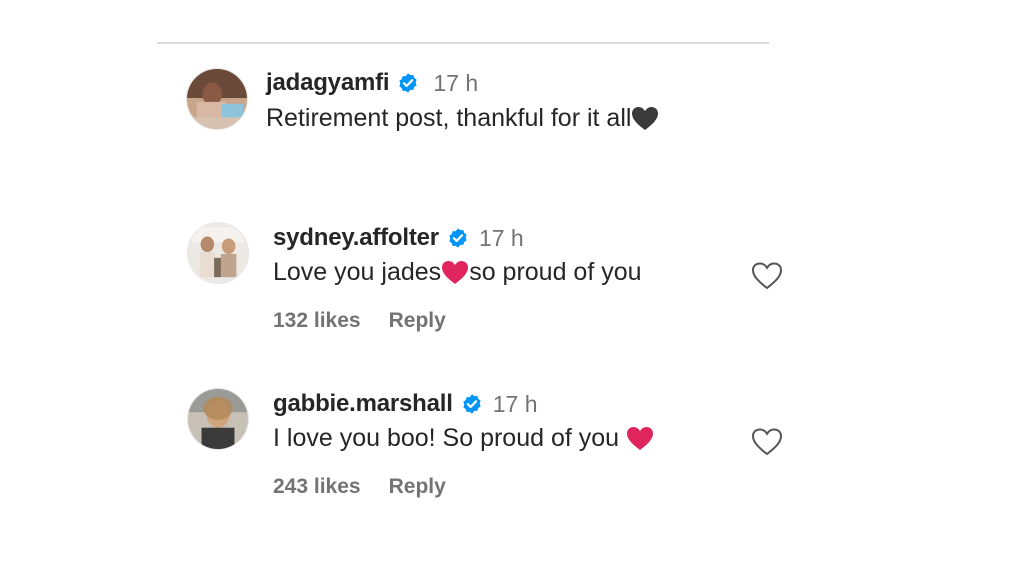  Describe the element at coordinates (645, 119) in the screenshot. I see `black-heart-icon` at that location.